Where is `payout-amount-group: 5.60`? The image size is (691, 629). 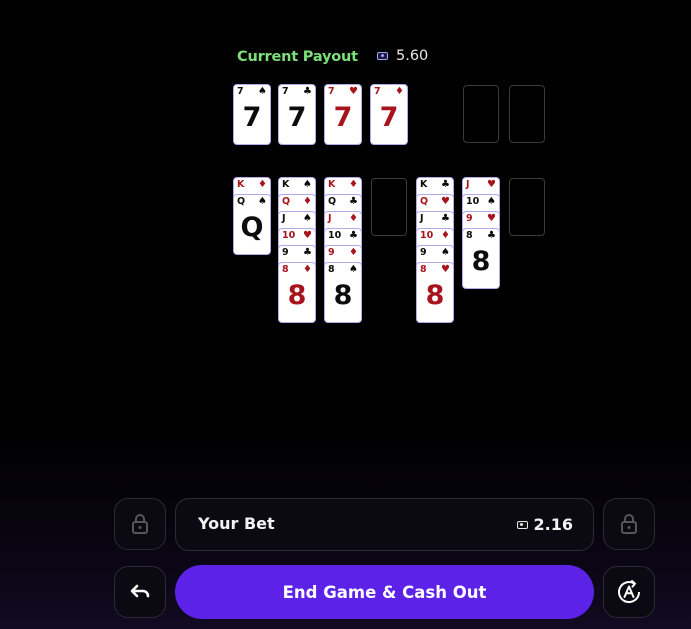 payout-amount-group: 5.60 is located at coordinates (402, 56).